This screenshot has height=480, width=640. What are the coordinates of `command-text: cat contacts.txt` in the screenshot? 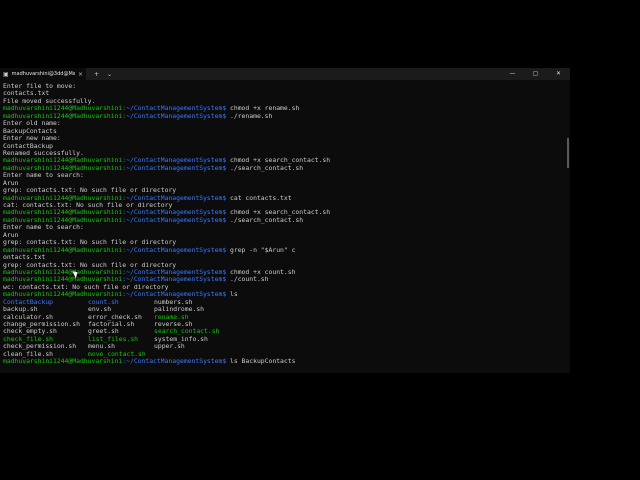 It's located at (259, 197).